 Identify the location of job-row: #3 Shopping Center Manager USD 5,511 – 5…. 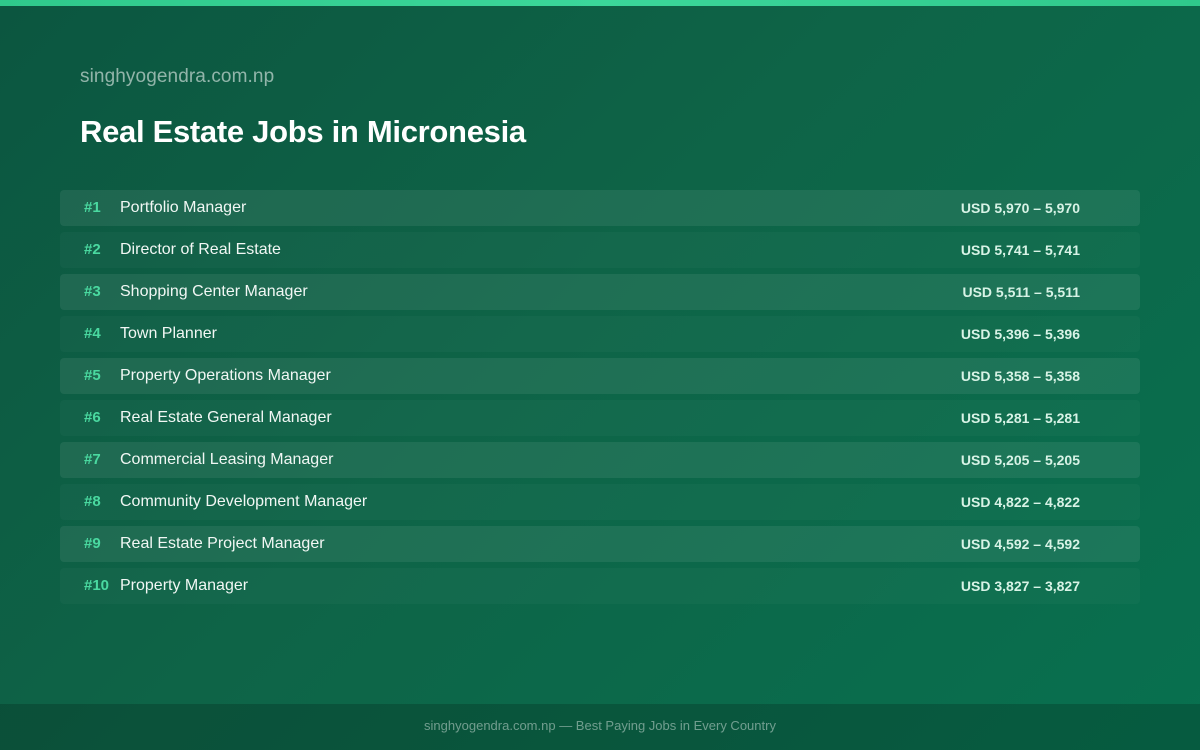
(600, 292).